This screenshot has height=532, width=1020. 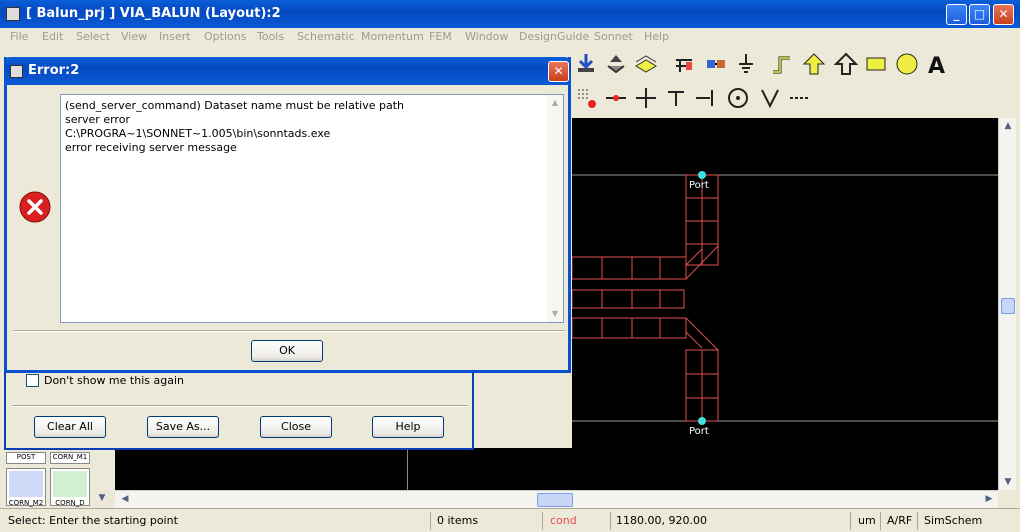 What do you see at coordinates (613, 36) in the screenshot?
I see `menu-sonnet: Sonnet` at bounding box center [613, 36].